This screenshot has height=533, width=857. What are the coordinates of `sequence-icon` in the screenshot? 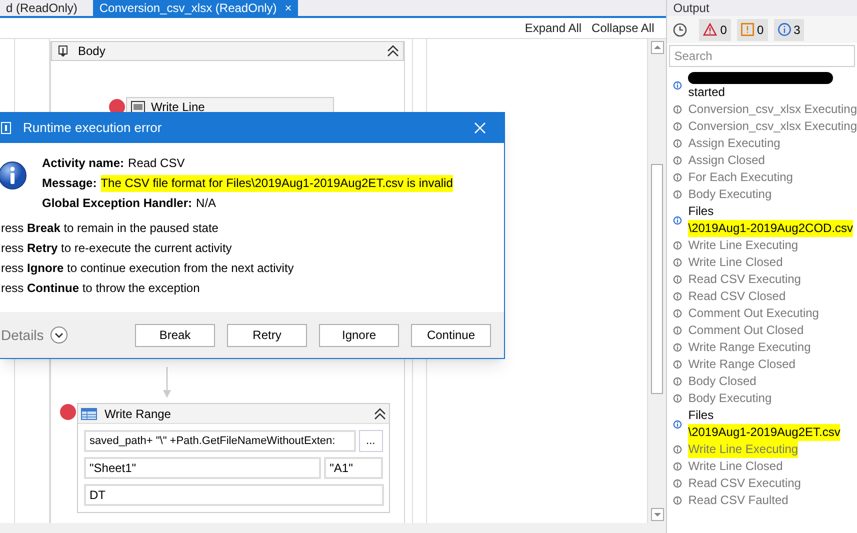 It's located at (63, 51).